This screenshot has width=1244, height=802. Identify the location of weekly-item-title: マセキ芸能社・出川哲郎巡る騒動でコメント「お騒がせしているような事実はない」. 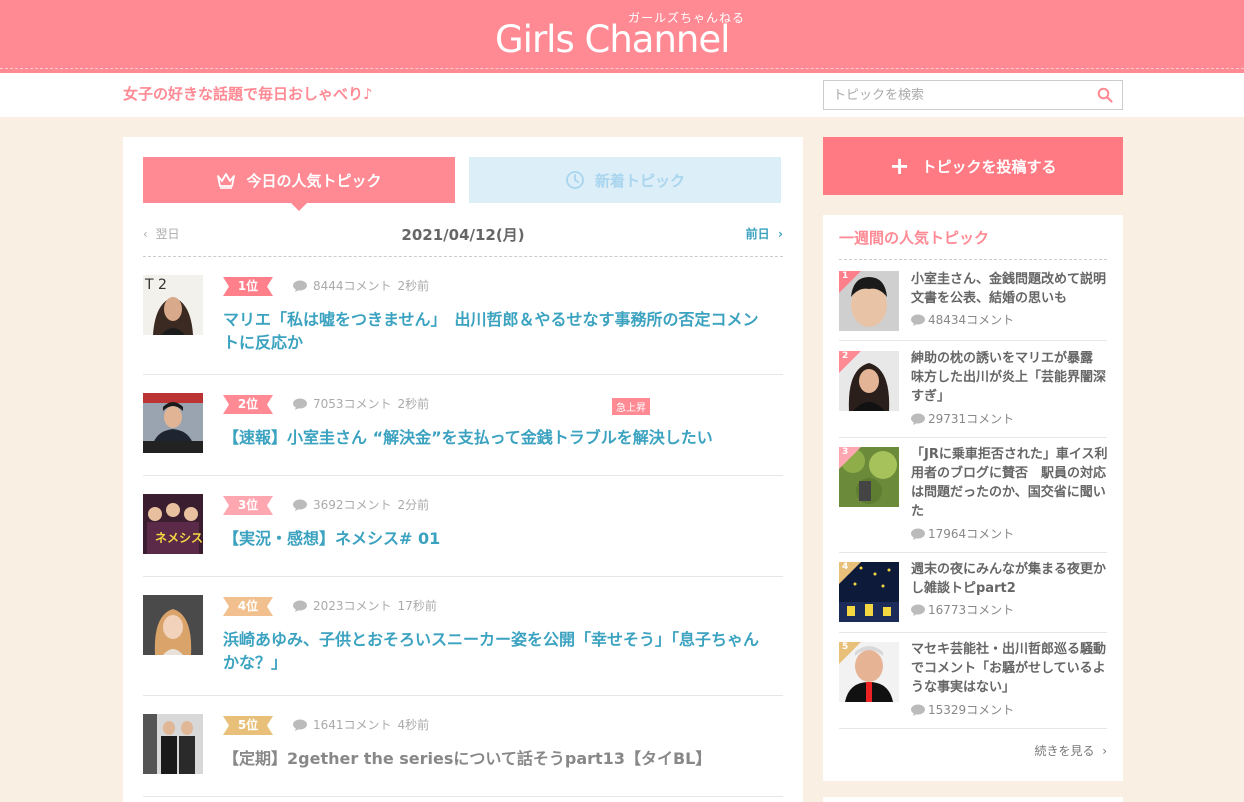
(1010, 668).